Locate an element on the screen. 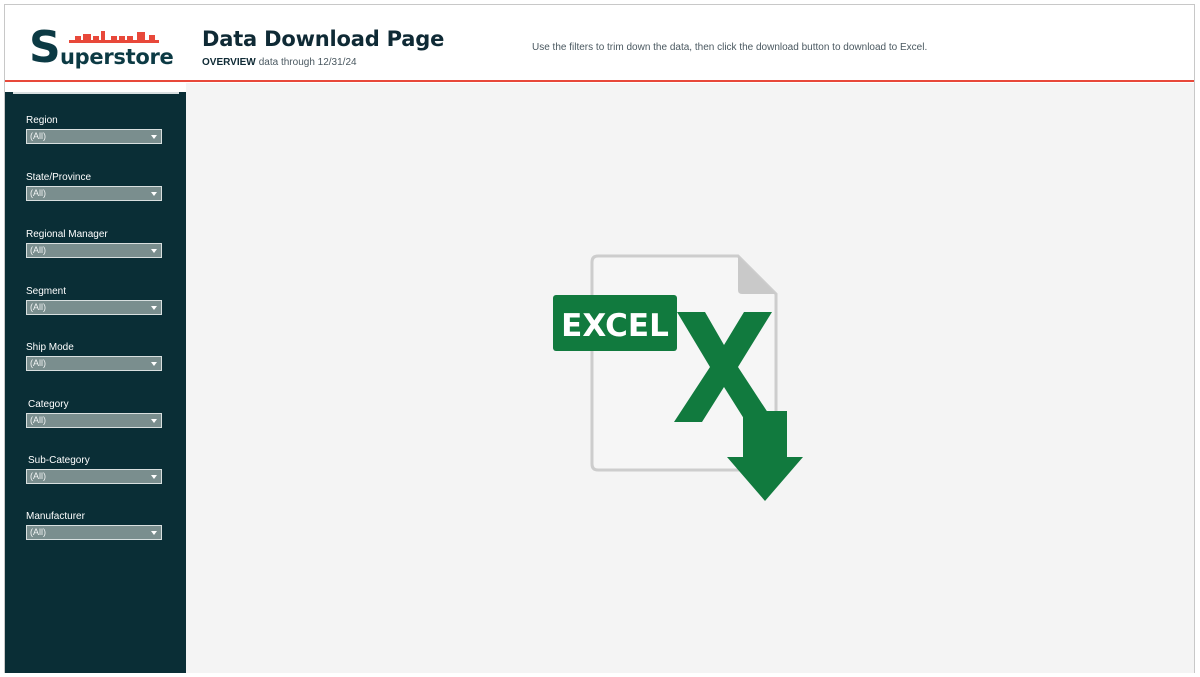 This screenshot has height=677, width=1200. superstore-logo: S uperstore is located at coordinates (101, 48).